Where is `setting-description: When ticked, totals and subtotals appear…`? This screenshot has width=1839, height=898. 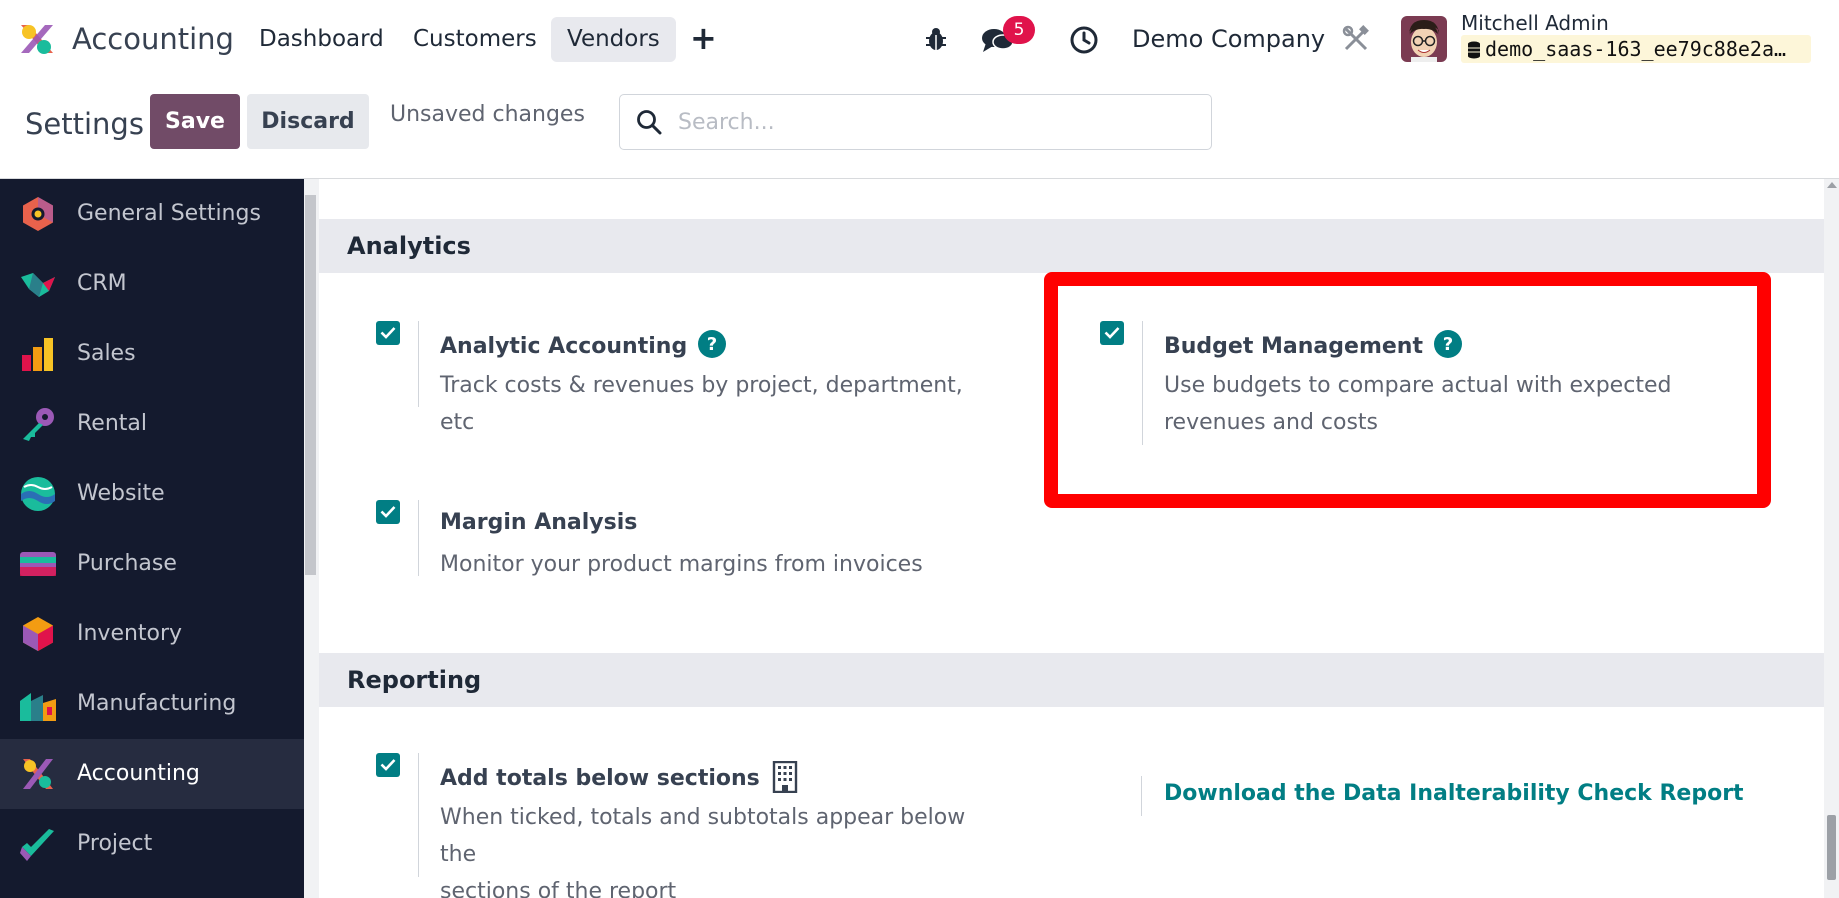 setting-description: When ticked, totals and subtotals appear… is located at coordinates (718, 848).